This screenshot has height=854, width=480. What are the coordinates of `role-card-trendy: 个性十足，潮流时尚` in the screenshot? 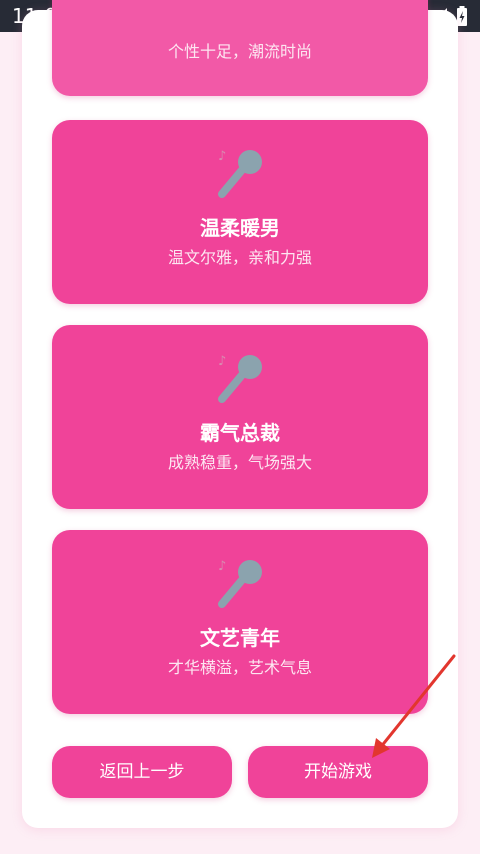 It's located at (240, 48).